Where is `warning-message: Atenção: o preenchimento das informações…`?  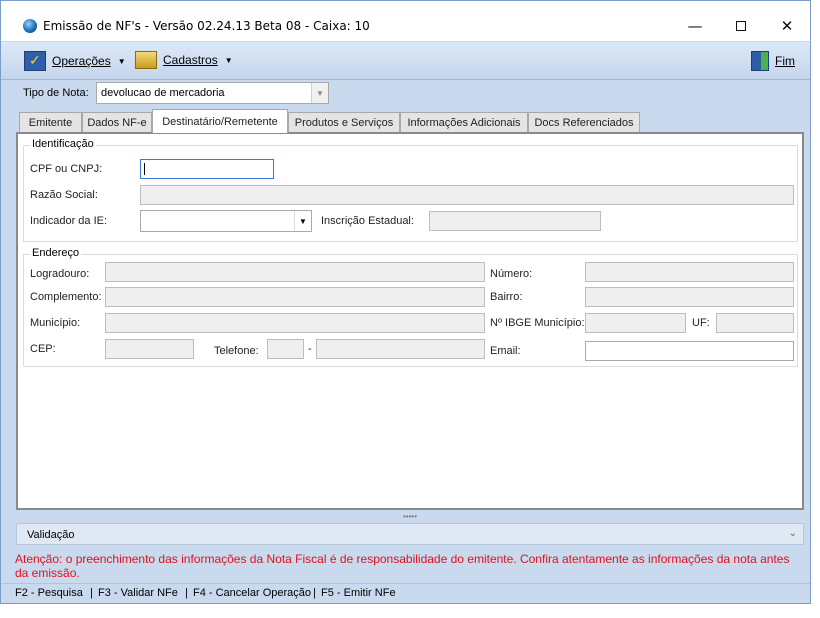 warning-message: Atenção: o preenchimento das informações… is located at coordinates (402, 566).